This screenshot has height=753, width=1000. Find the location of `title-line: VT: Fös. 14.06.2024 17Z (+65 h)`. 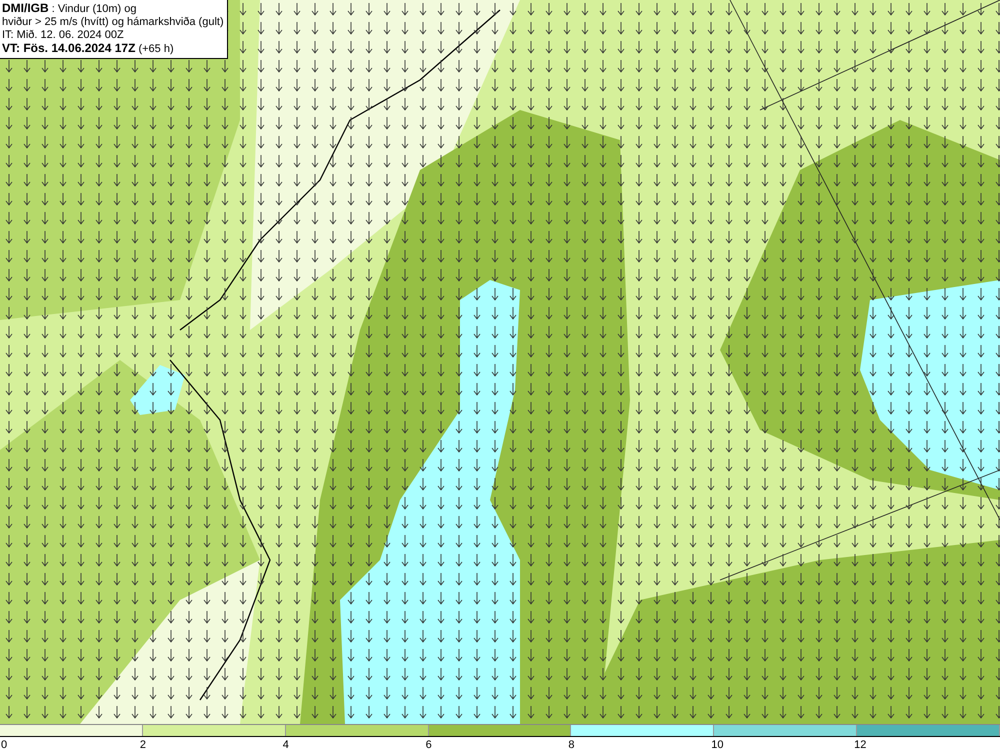

title-line: VT: Fös. 14.06.2024 17Z (+65 h) is located at coordinates (88, 49).